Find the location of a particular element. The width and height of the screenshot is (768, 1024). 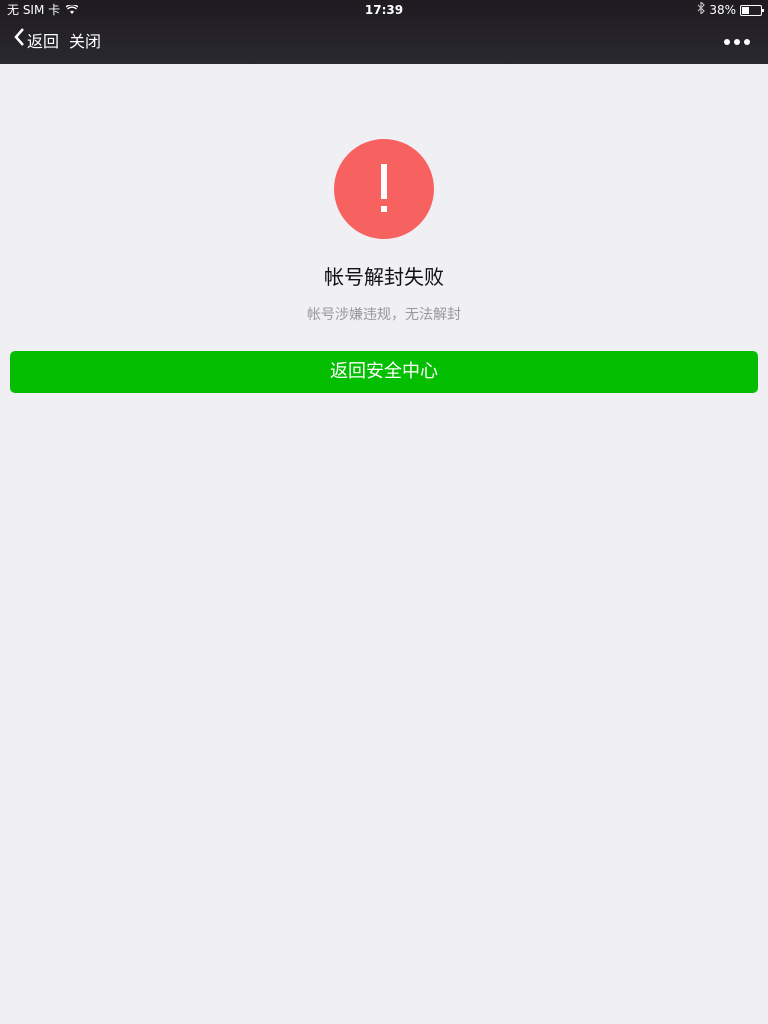

exclamation-bar is located at coordinates (384, 181).